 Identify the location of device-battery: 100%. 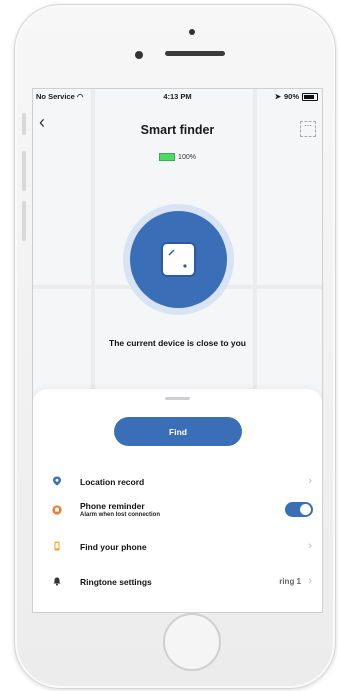
(177, 157).